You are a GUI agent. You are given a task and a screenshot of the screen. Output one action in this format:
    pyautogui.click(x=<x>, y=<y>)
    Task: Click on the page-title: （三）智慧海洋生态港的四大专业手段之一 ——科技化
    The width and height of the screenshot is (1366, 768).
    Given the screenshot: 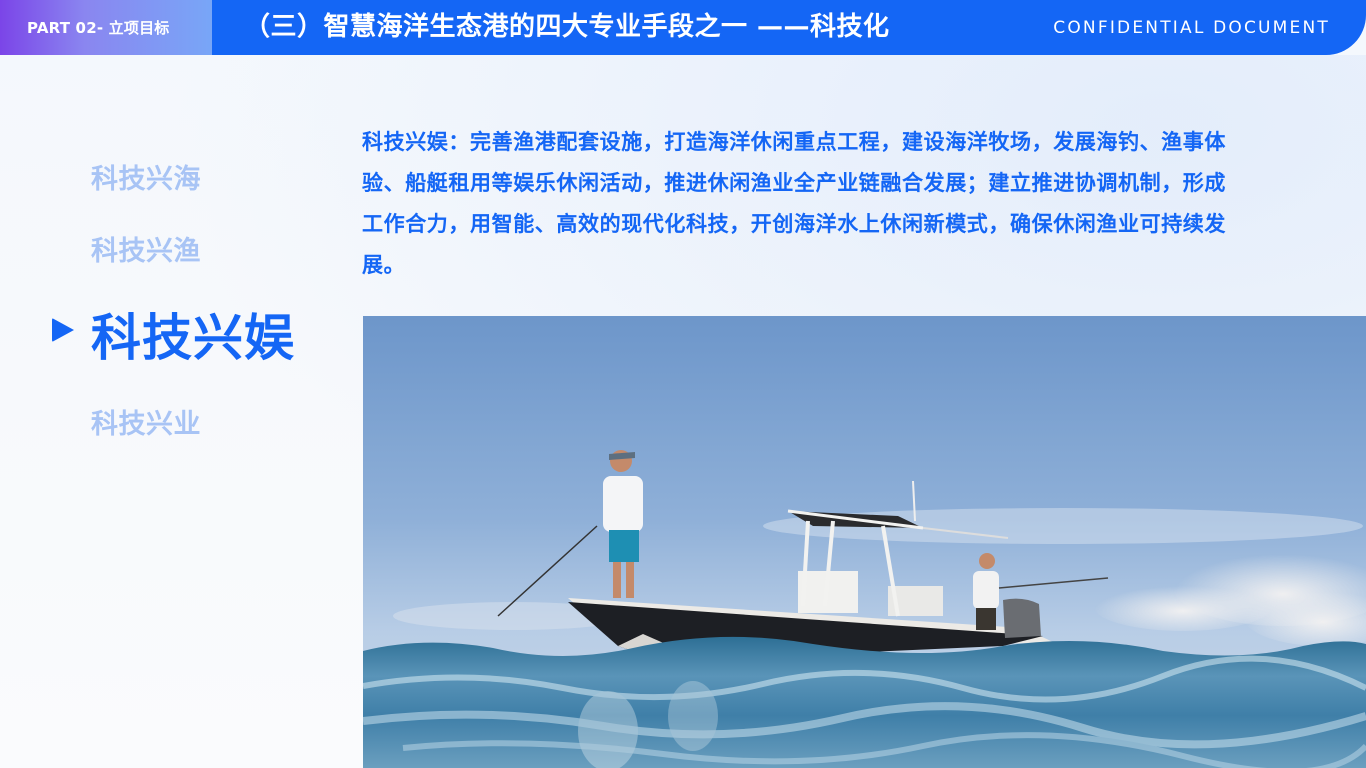 What is the action you would take?
    pyautogui.click(x=567, y=27)
    